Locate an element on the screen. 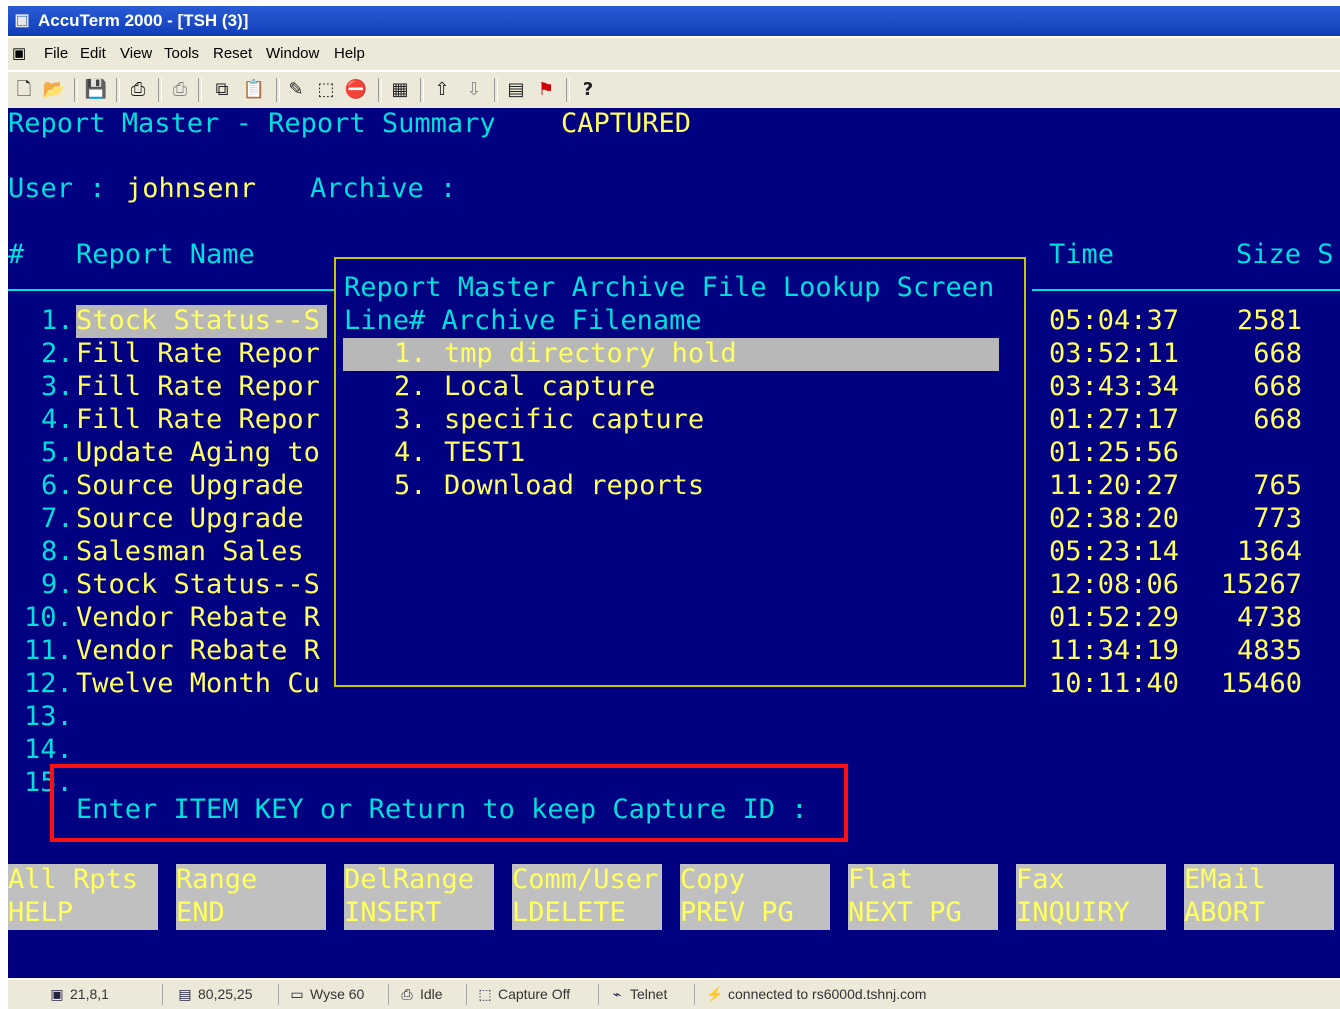  fkey-fax: Fax INQUIRY is located at coordinates (1091, 897).